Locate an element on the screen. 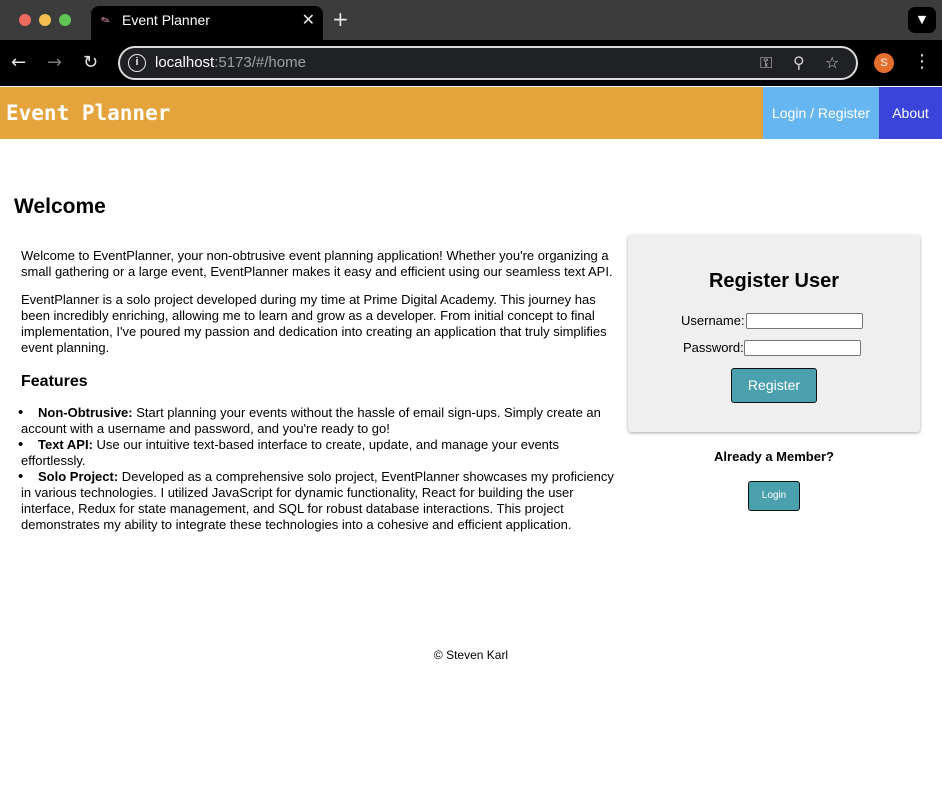 The width and height of the screenshot is (942, 794). feature-name: Text API: is located at coordinates (65, 444).